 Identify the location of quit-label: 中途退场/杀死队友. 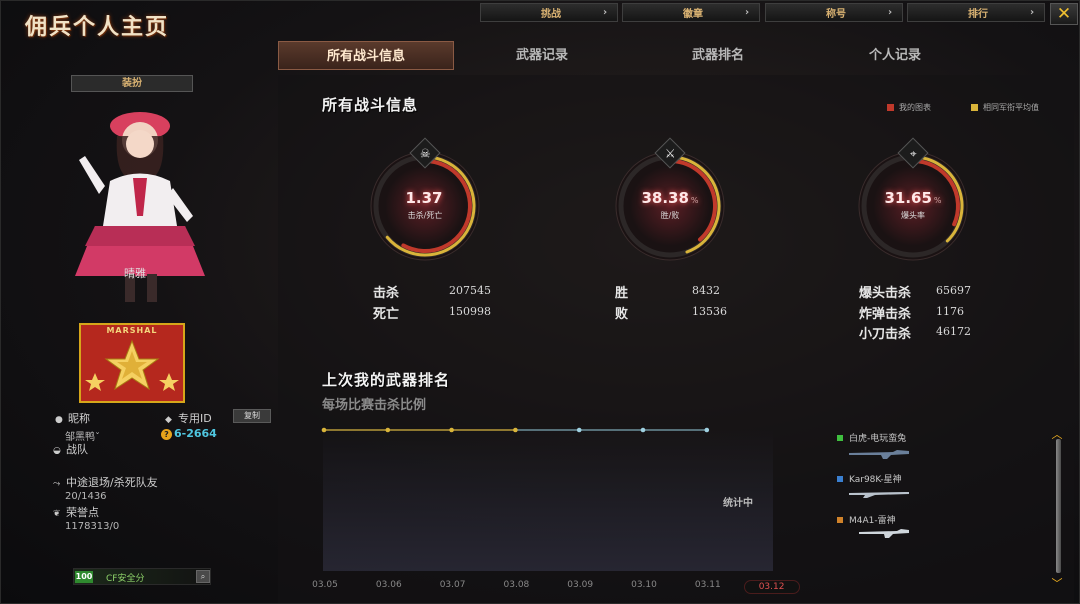
(112, 482).